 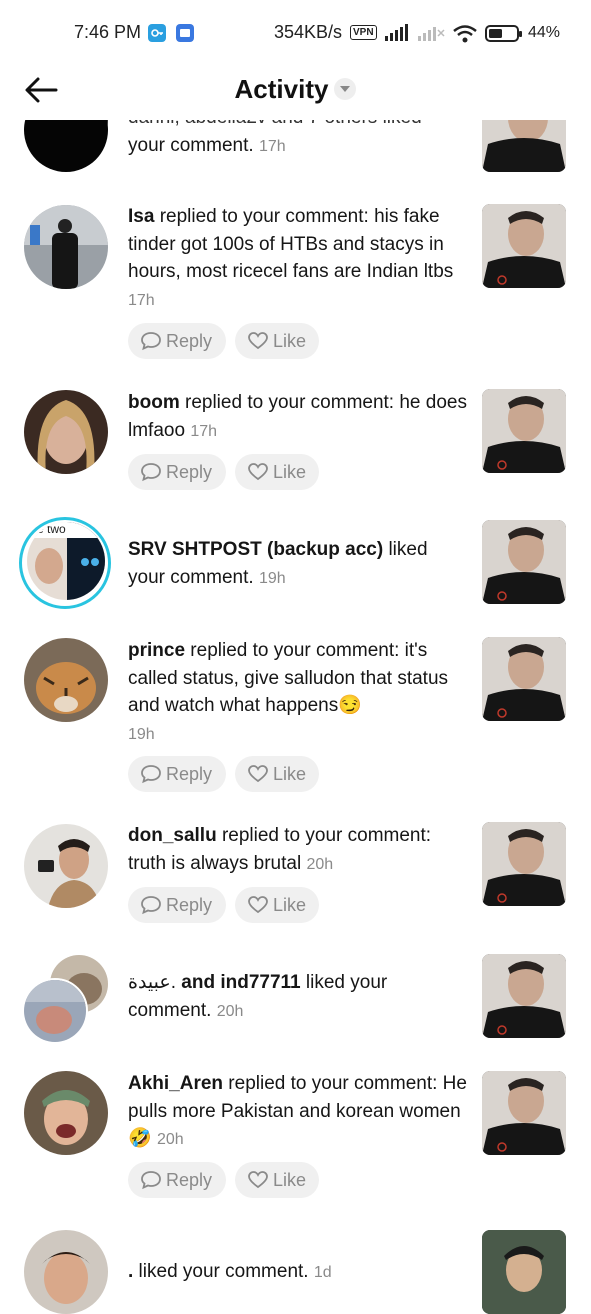 What do you see at coordinates (281, 89) in the screenshot?
I see `page-title-text: Activity` at bounding box center [281, 89].